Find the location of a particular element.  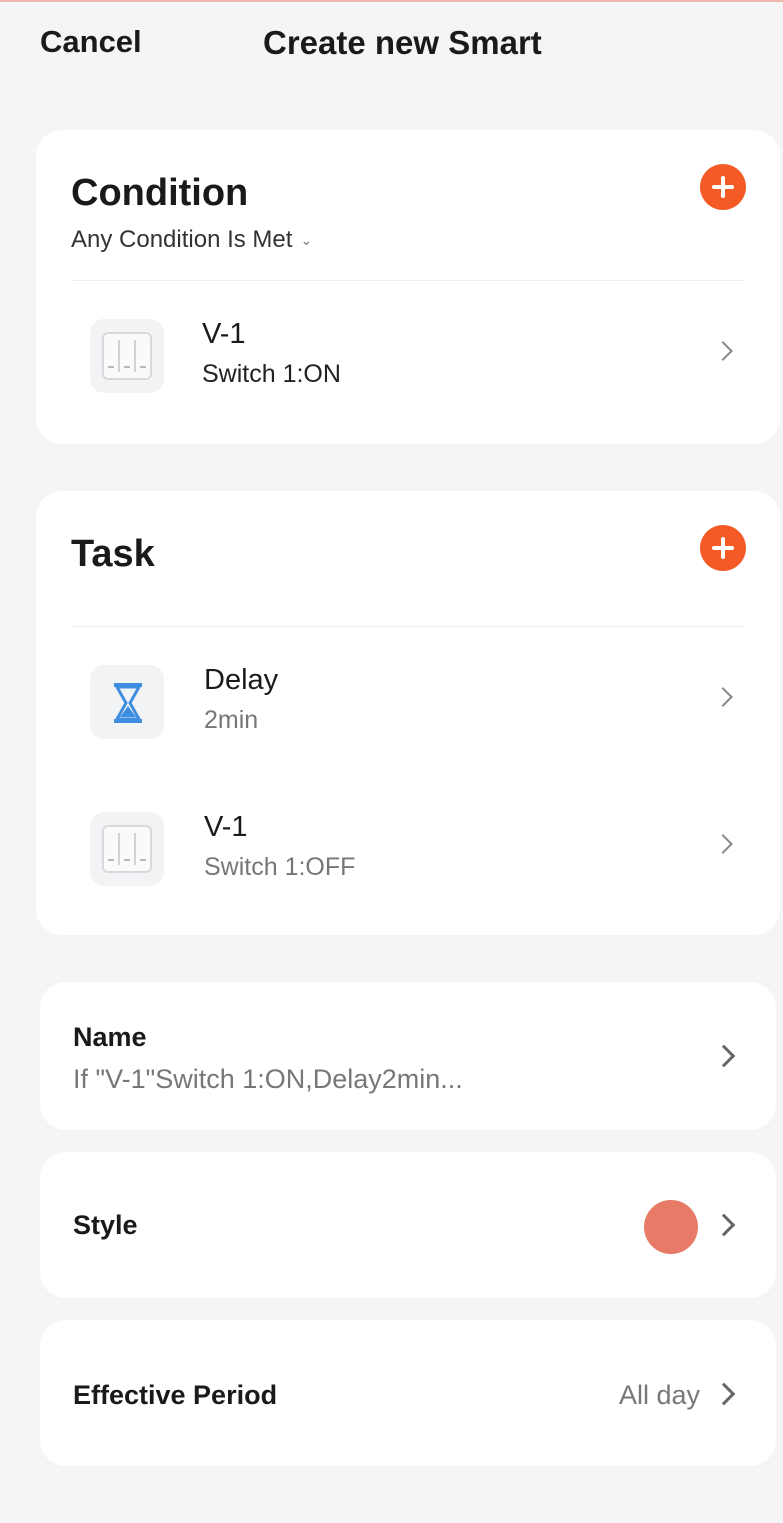

condition-device-detail: Switch 1:ON is located at coordinates (271, 374).